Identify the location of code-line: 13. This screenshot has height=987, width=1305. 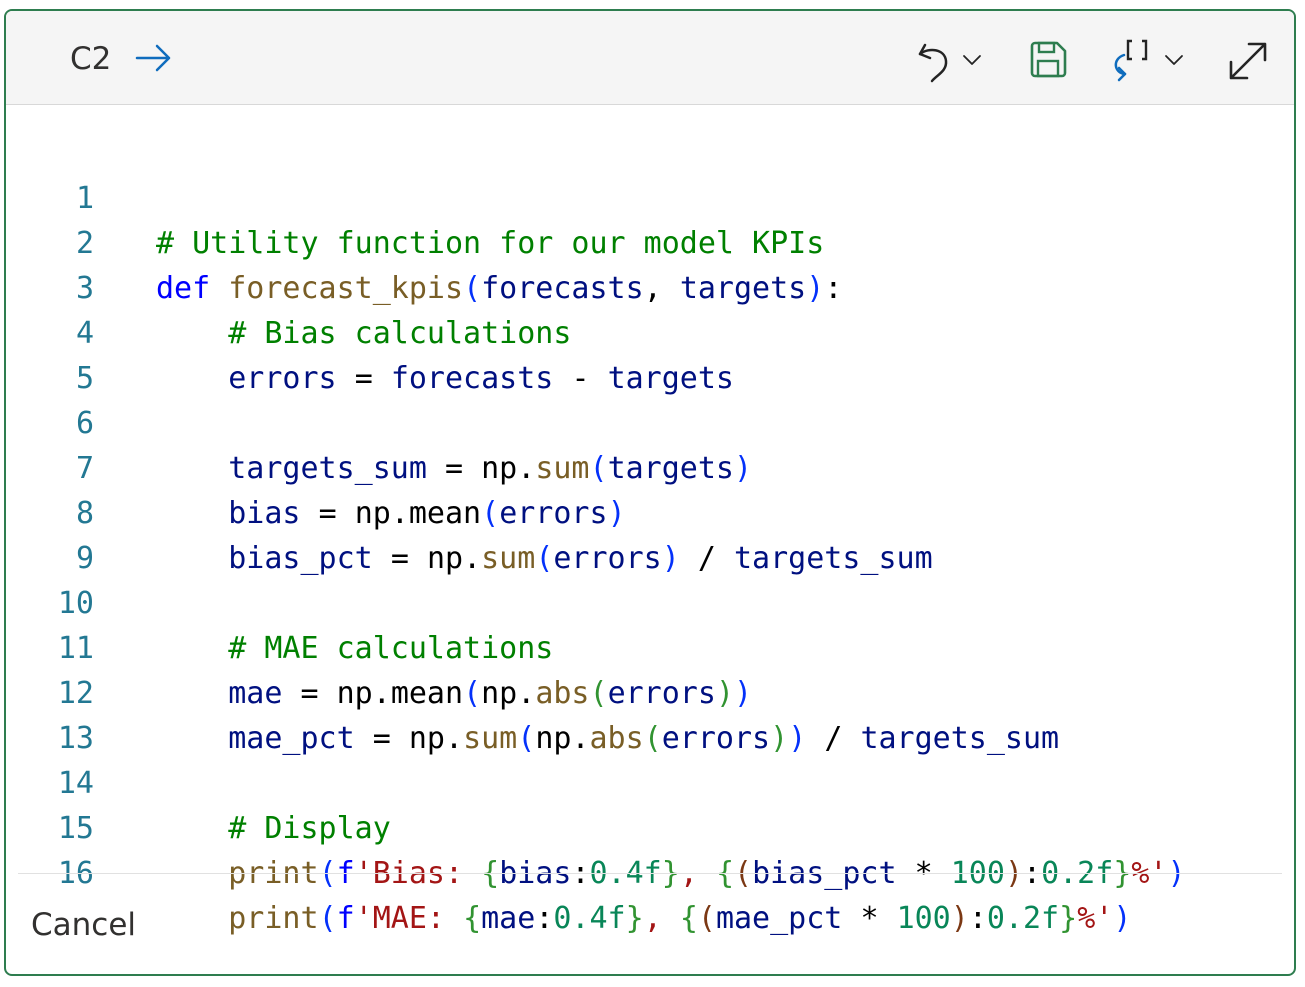
(60, 713).